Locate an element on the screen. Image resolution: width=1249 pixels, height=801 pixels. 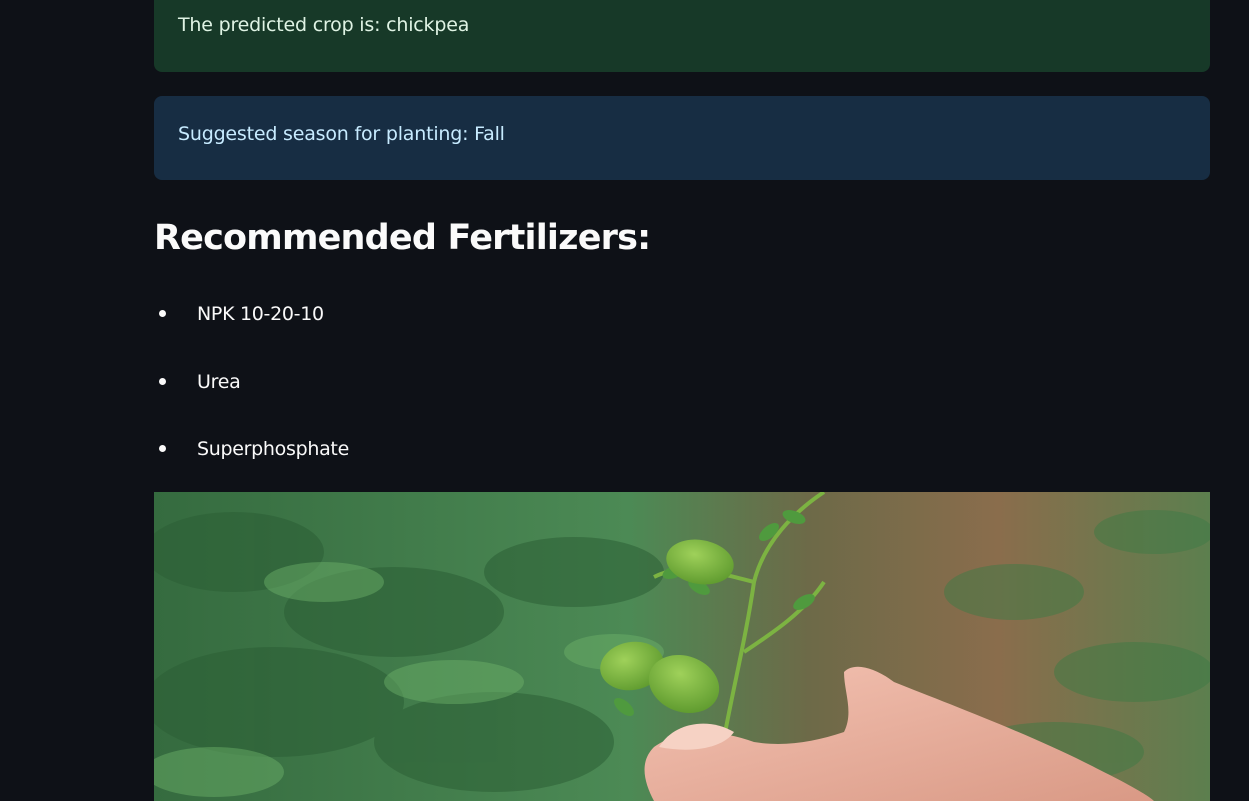
suggested-season-text: Suggested season for planting: Fall is located at coordinates (341, 134).